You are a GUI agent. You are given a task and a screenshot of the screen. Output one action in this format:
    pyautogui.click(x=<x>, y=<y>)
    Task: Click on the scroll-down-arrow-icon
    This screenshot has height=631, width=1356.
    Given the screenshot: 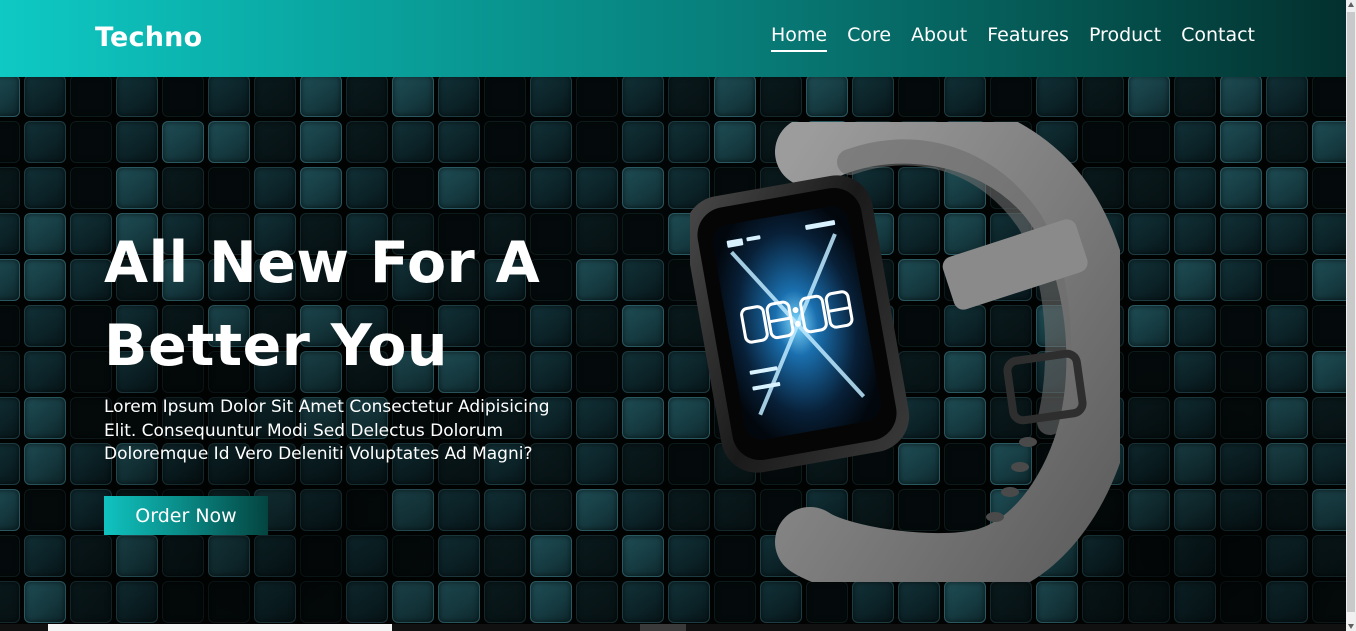 What is the action you would take?
    pyautogui.click(x=1351, y=626)
    